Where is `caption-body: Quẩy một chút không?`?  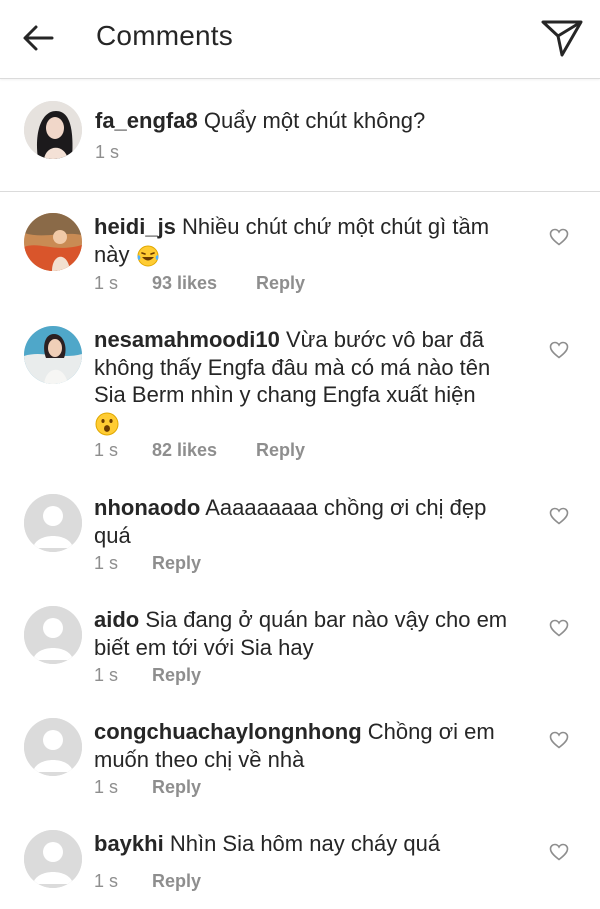 caption-body: Quẩy một chút không? is located at coordinates (314, 120).